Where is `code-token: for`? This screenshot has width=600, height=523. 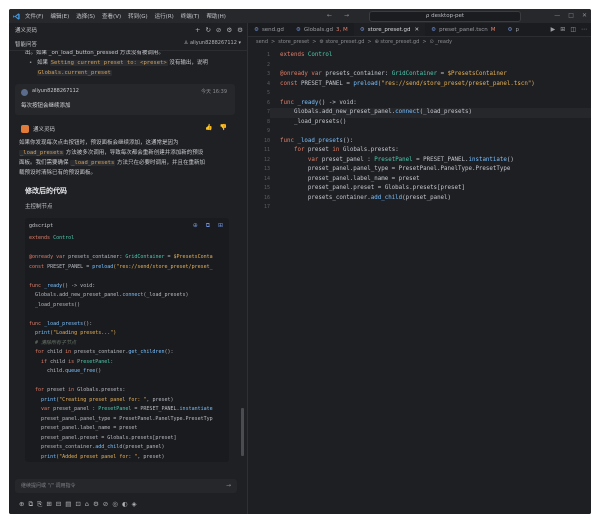 code-token: for is located at coordinates (294, 150).